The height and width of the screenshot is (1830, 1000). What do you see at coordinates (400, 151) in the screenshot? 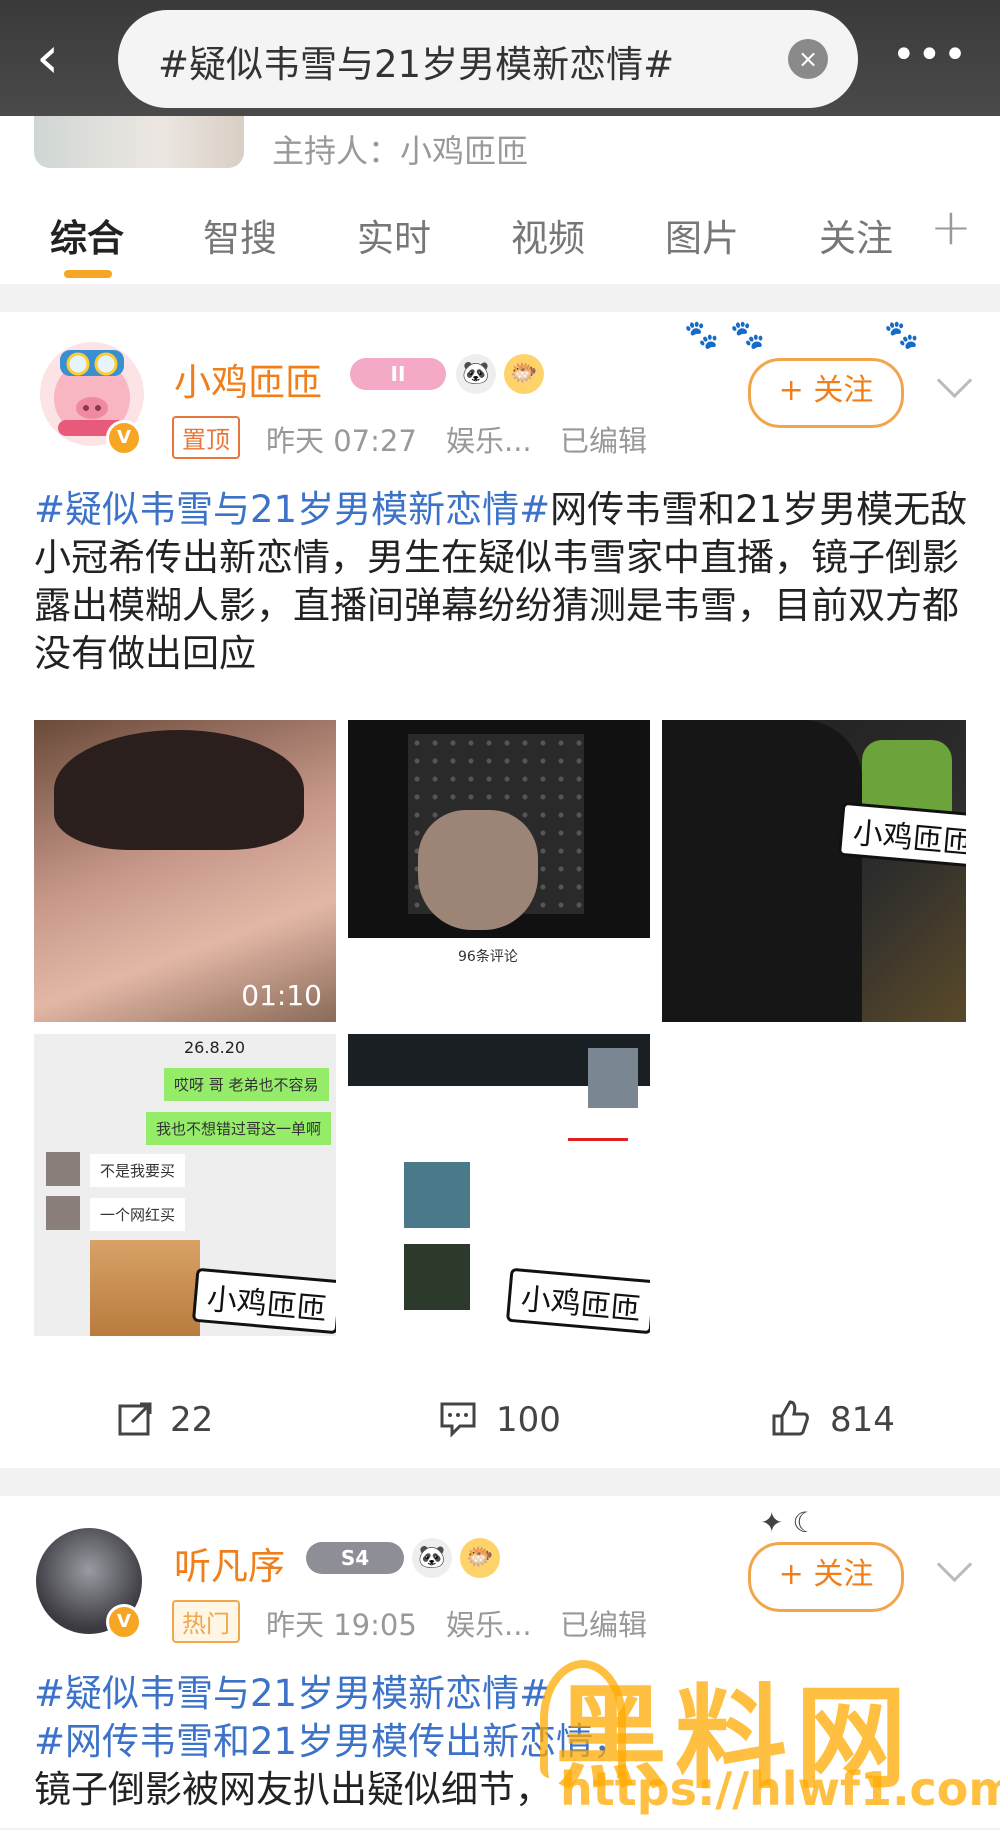
I see `topic-host: 主持人：小鸡匝匝` at bounding box center [400, 151].